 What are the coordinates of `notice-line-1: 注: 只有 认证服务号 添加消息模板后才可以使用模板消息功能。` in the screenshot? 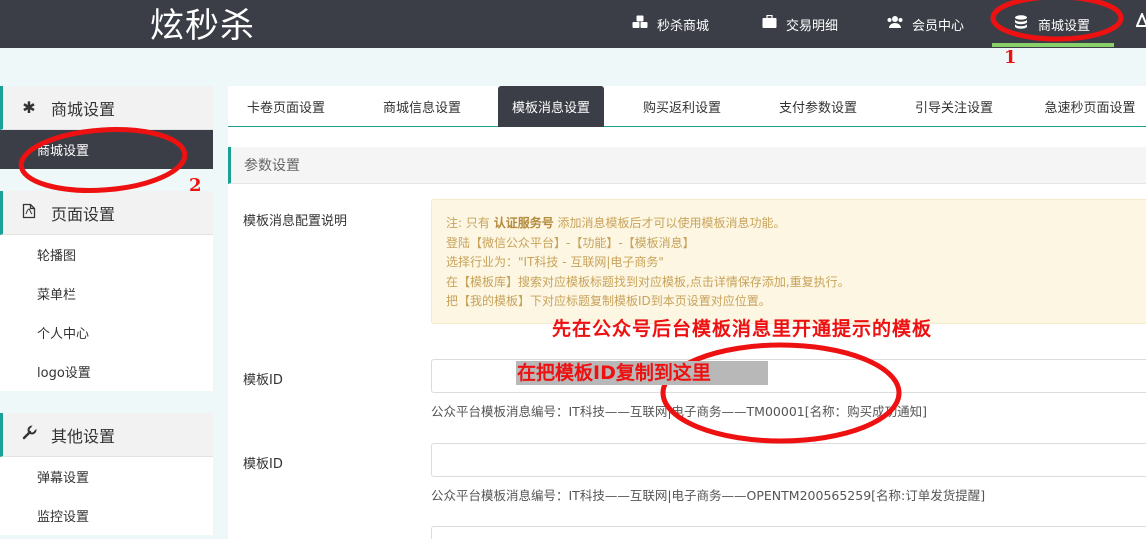 It's located at (616, 223).